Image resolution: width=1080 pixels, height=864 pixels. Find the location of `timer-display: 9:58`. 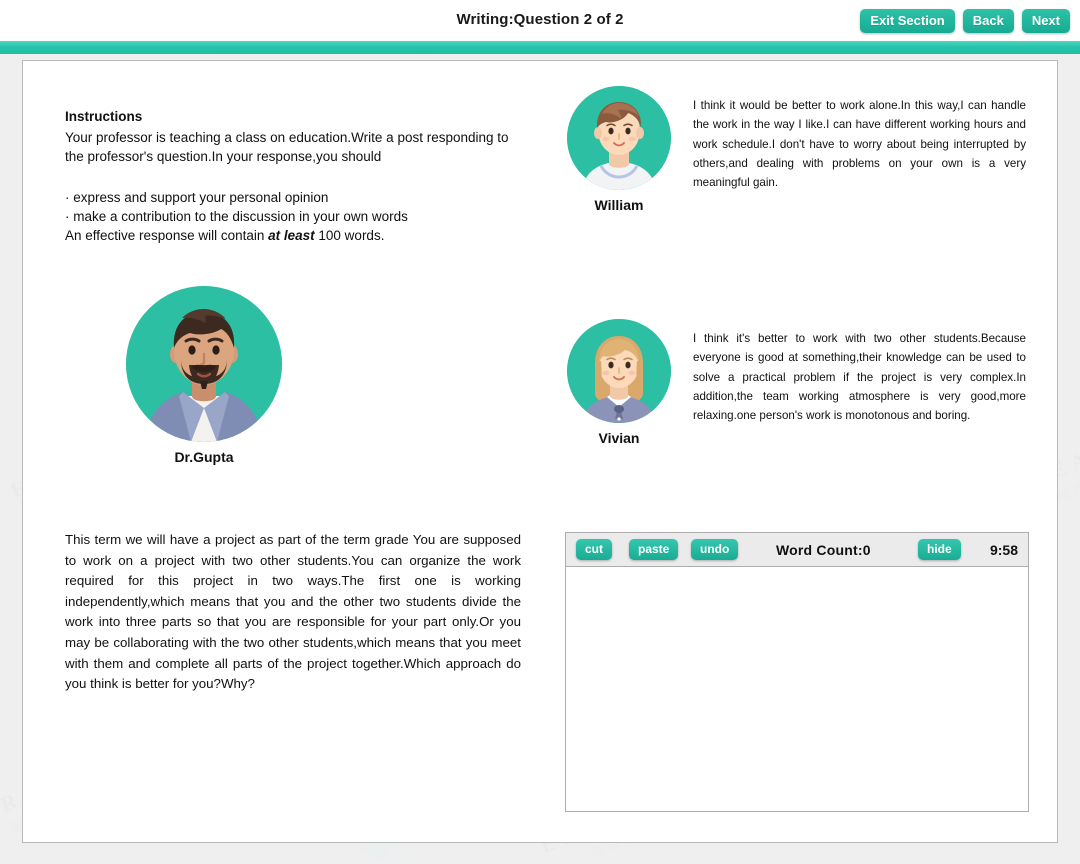

timer-display: 9:58 is located at coordinates (1003, 549).